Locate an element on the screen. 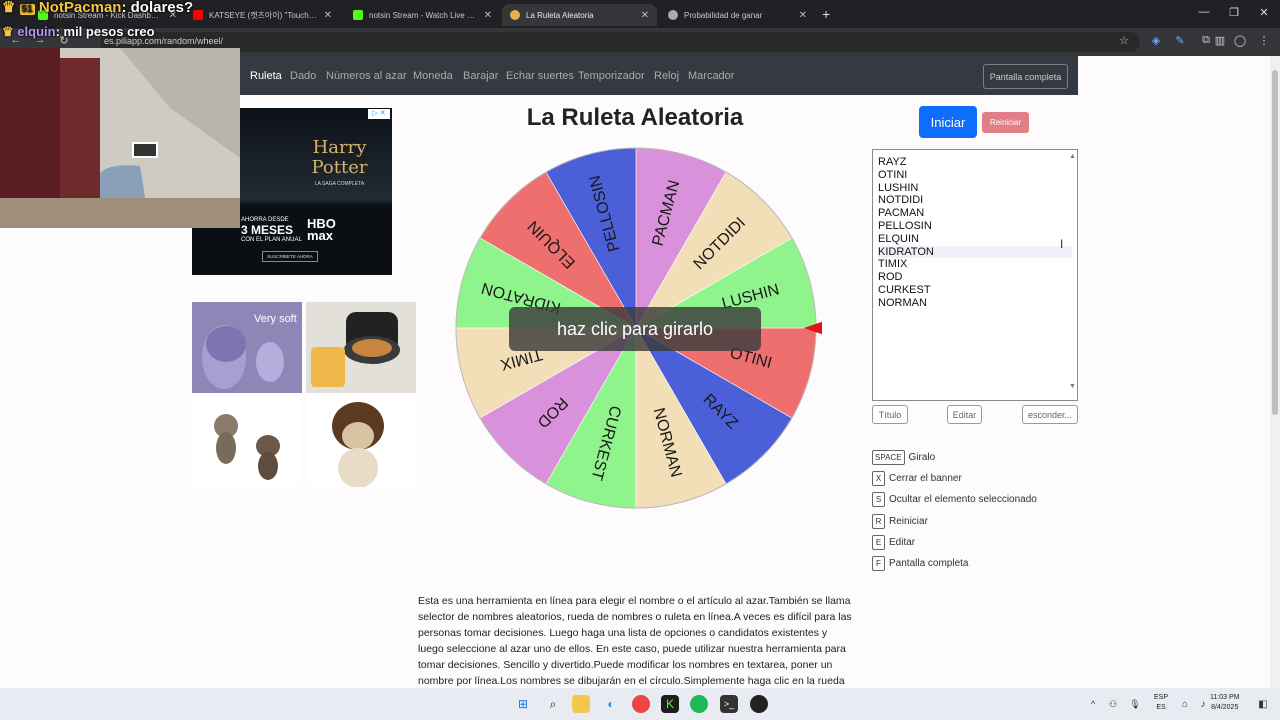 This screenshot has height=720, width=1280. name-line: PELLOSIN is located at coordinates (905, 225).